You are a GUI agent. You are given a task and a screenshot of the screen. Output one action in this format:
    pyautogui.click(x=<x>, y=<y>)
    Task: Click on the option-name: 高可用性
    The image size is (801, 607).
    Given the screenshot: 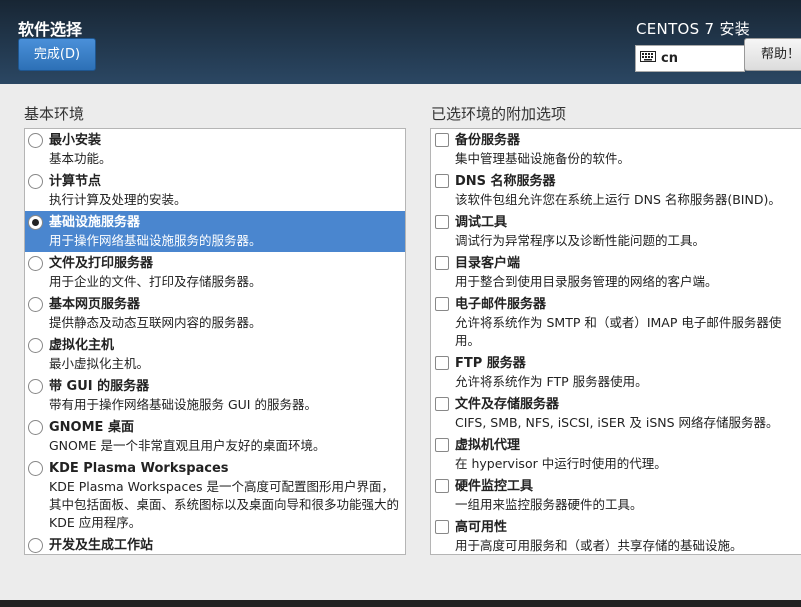 What is the action you would take?
    pyautogui.click(x=481, y=527)
    